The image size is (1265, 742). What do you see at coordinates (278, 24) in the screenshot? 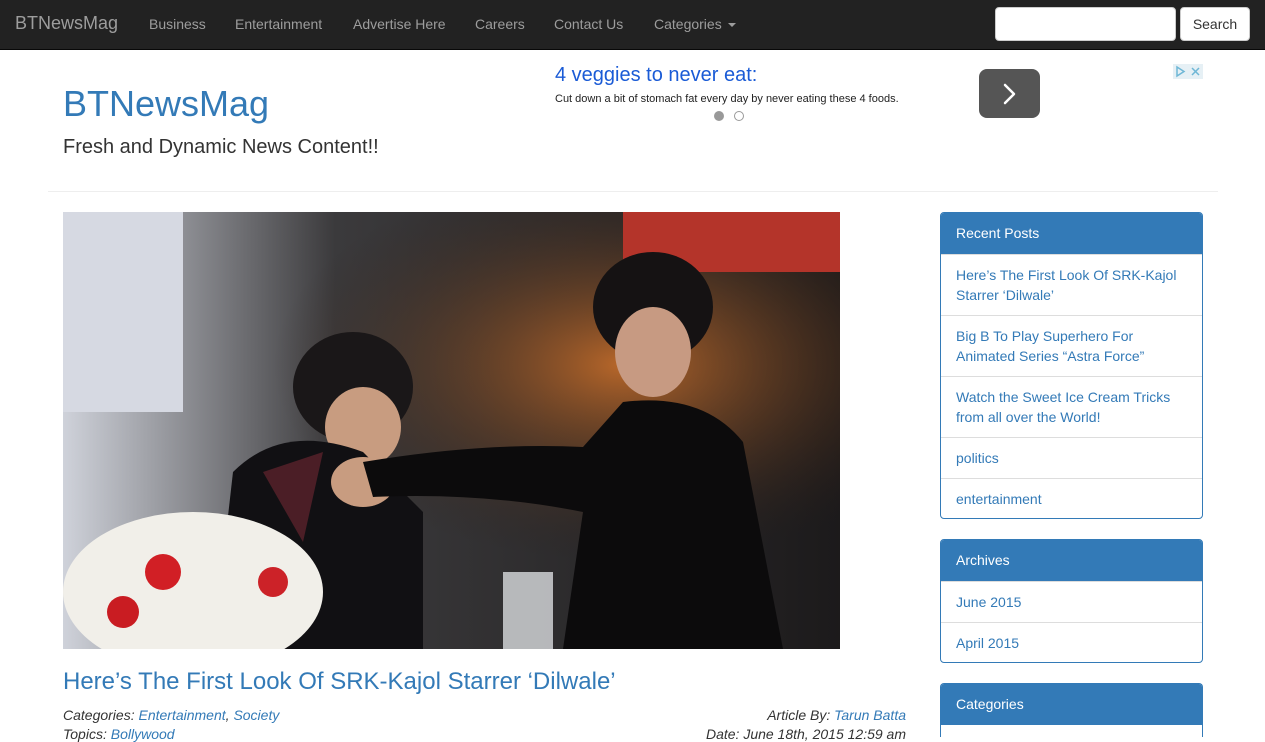
I see `nav-entertainment: Entertainment` at bounding box center [278, 24].